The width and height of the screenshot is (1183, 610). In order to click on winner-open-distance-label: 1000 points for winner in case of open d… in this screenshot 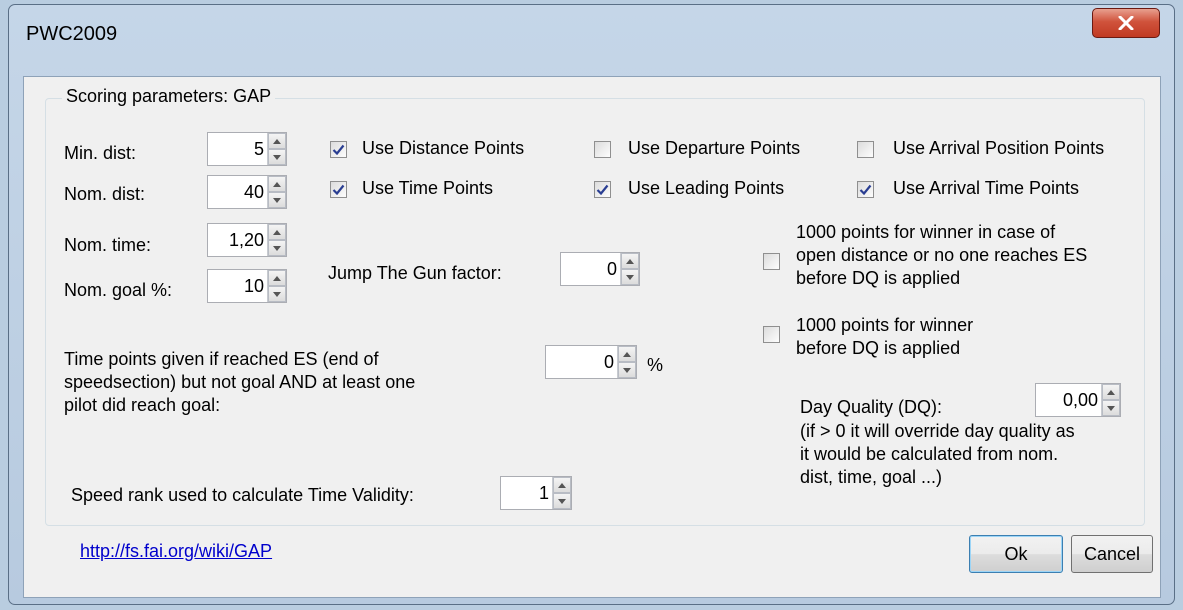, I will do `click(941, 255)`.